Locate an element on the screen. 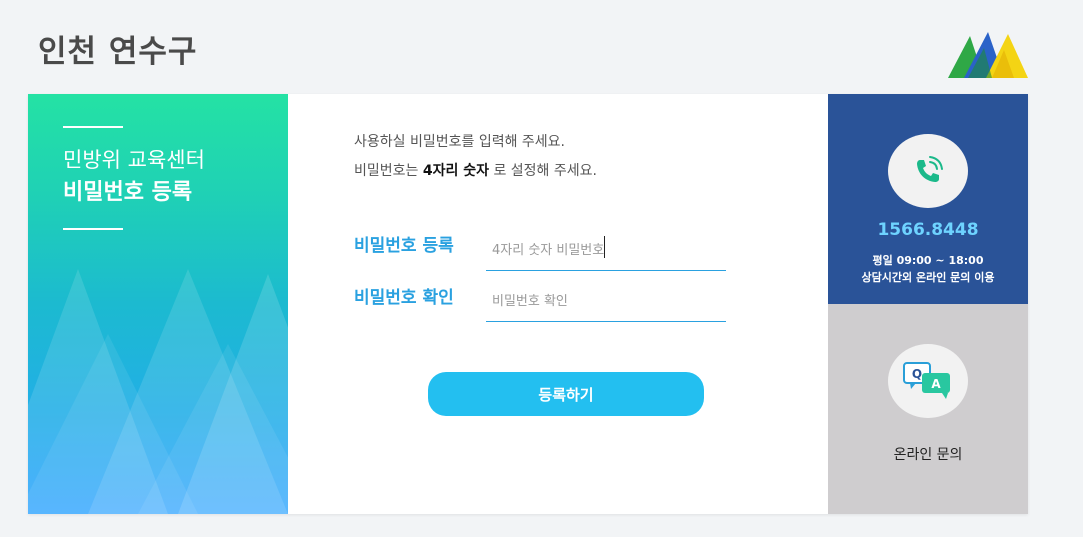 This screenshot has height=537, width=1083. qa-icon-circle: Q A is located at coordinates (928, 381).